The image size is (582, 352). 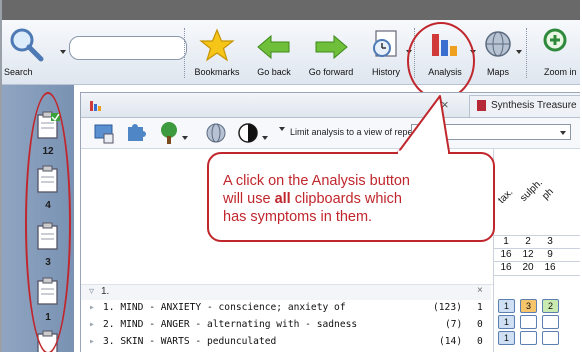 What do you see at coordinates (282, 199) in the screenshot?
I see `callout-bold-text: all` at bounding box center [282, 199].